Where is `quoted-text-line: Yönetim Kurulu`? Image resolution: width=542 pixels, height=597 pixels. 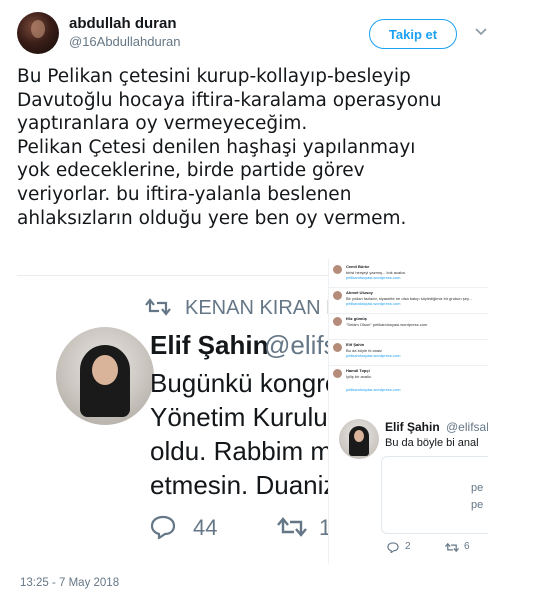 quoted-text-line: Yönetim Kurulu is located at coordinates (239, 417).